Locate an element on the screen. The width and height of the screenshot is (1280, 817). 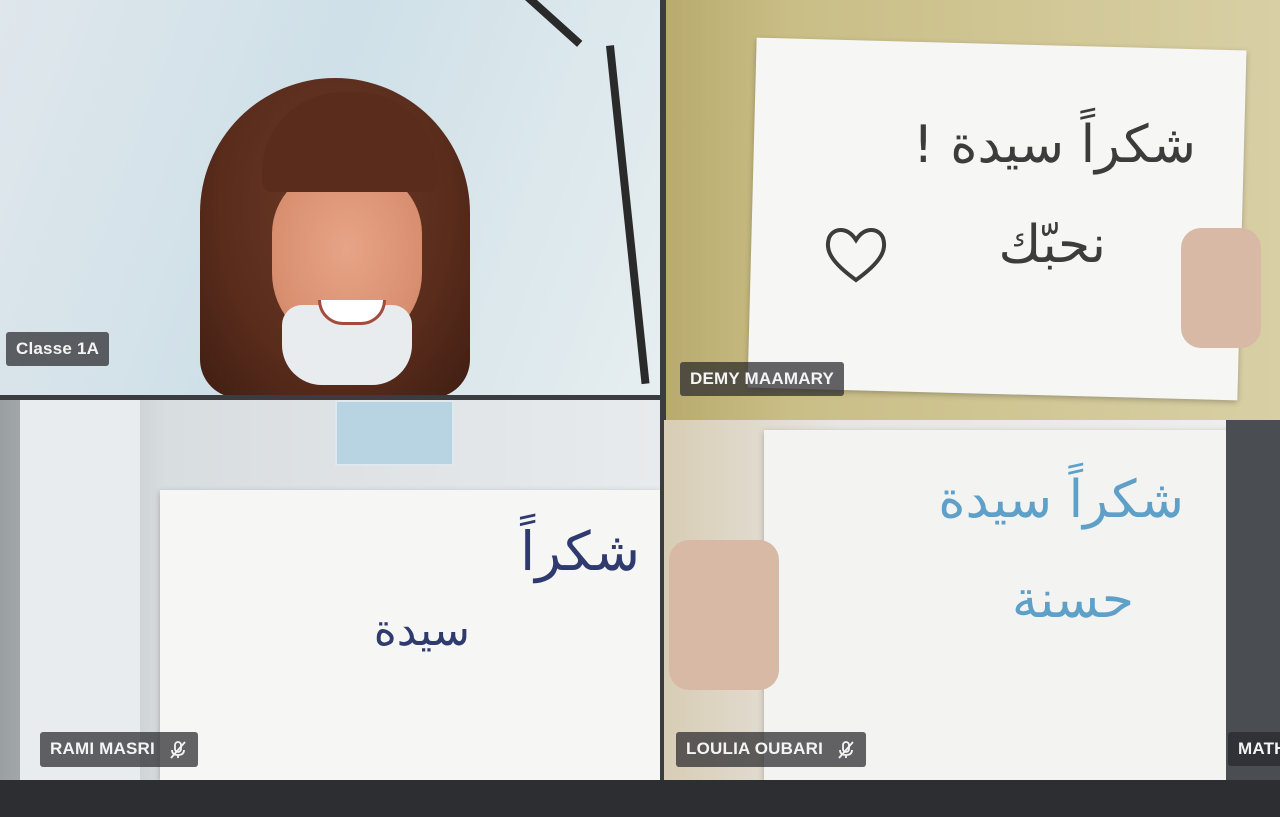
sign-text-line2: حسنة is located at coordinates (1072, 600).